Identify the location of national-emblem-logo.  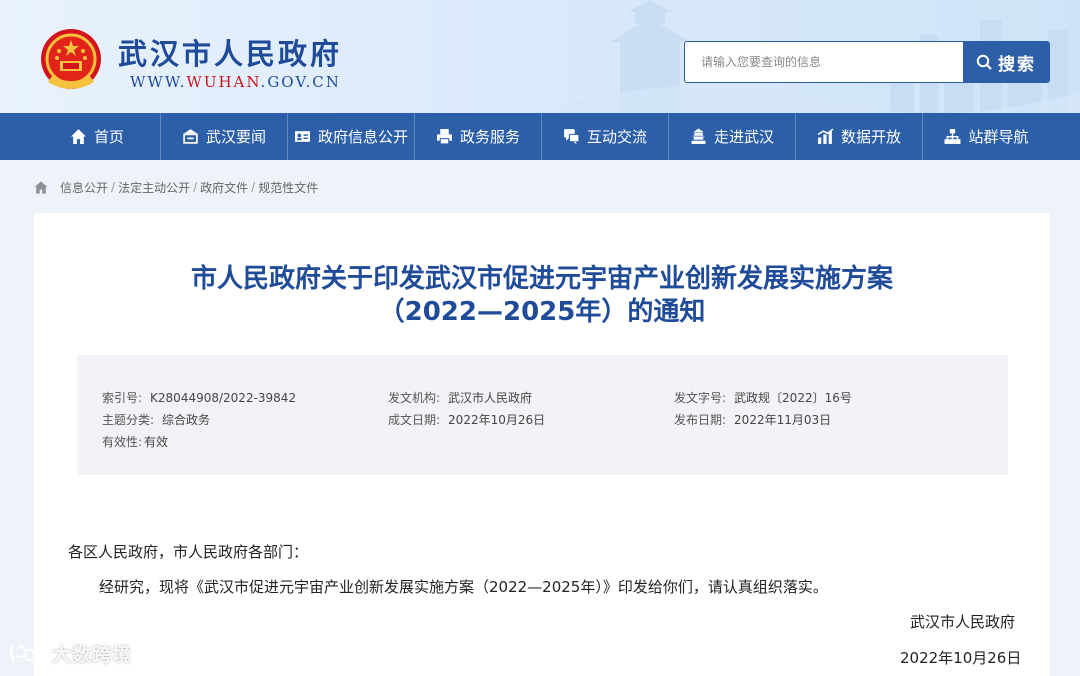
(71, 59).